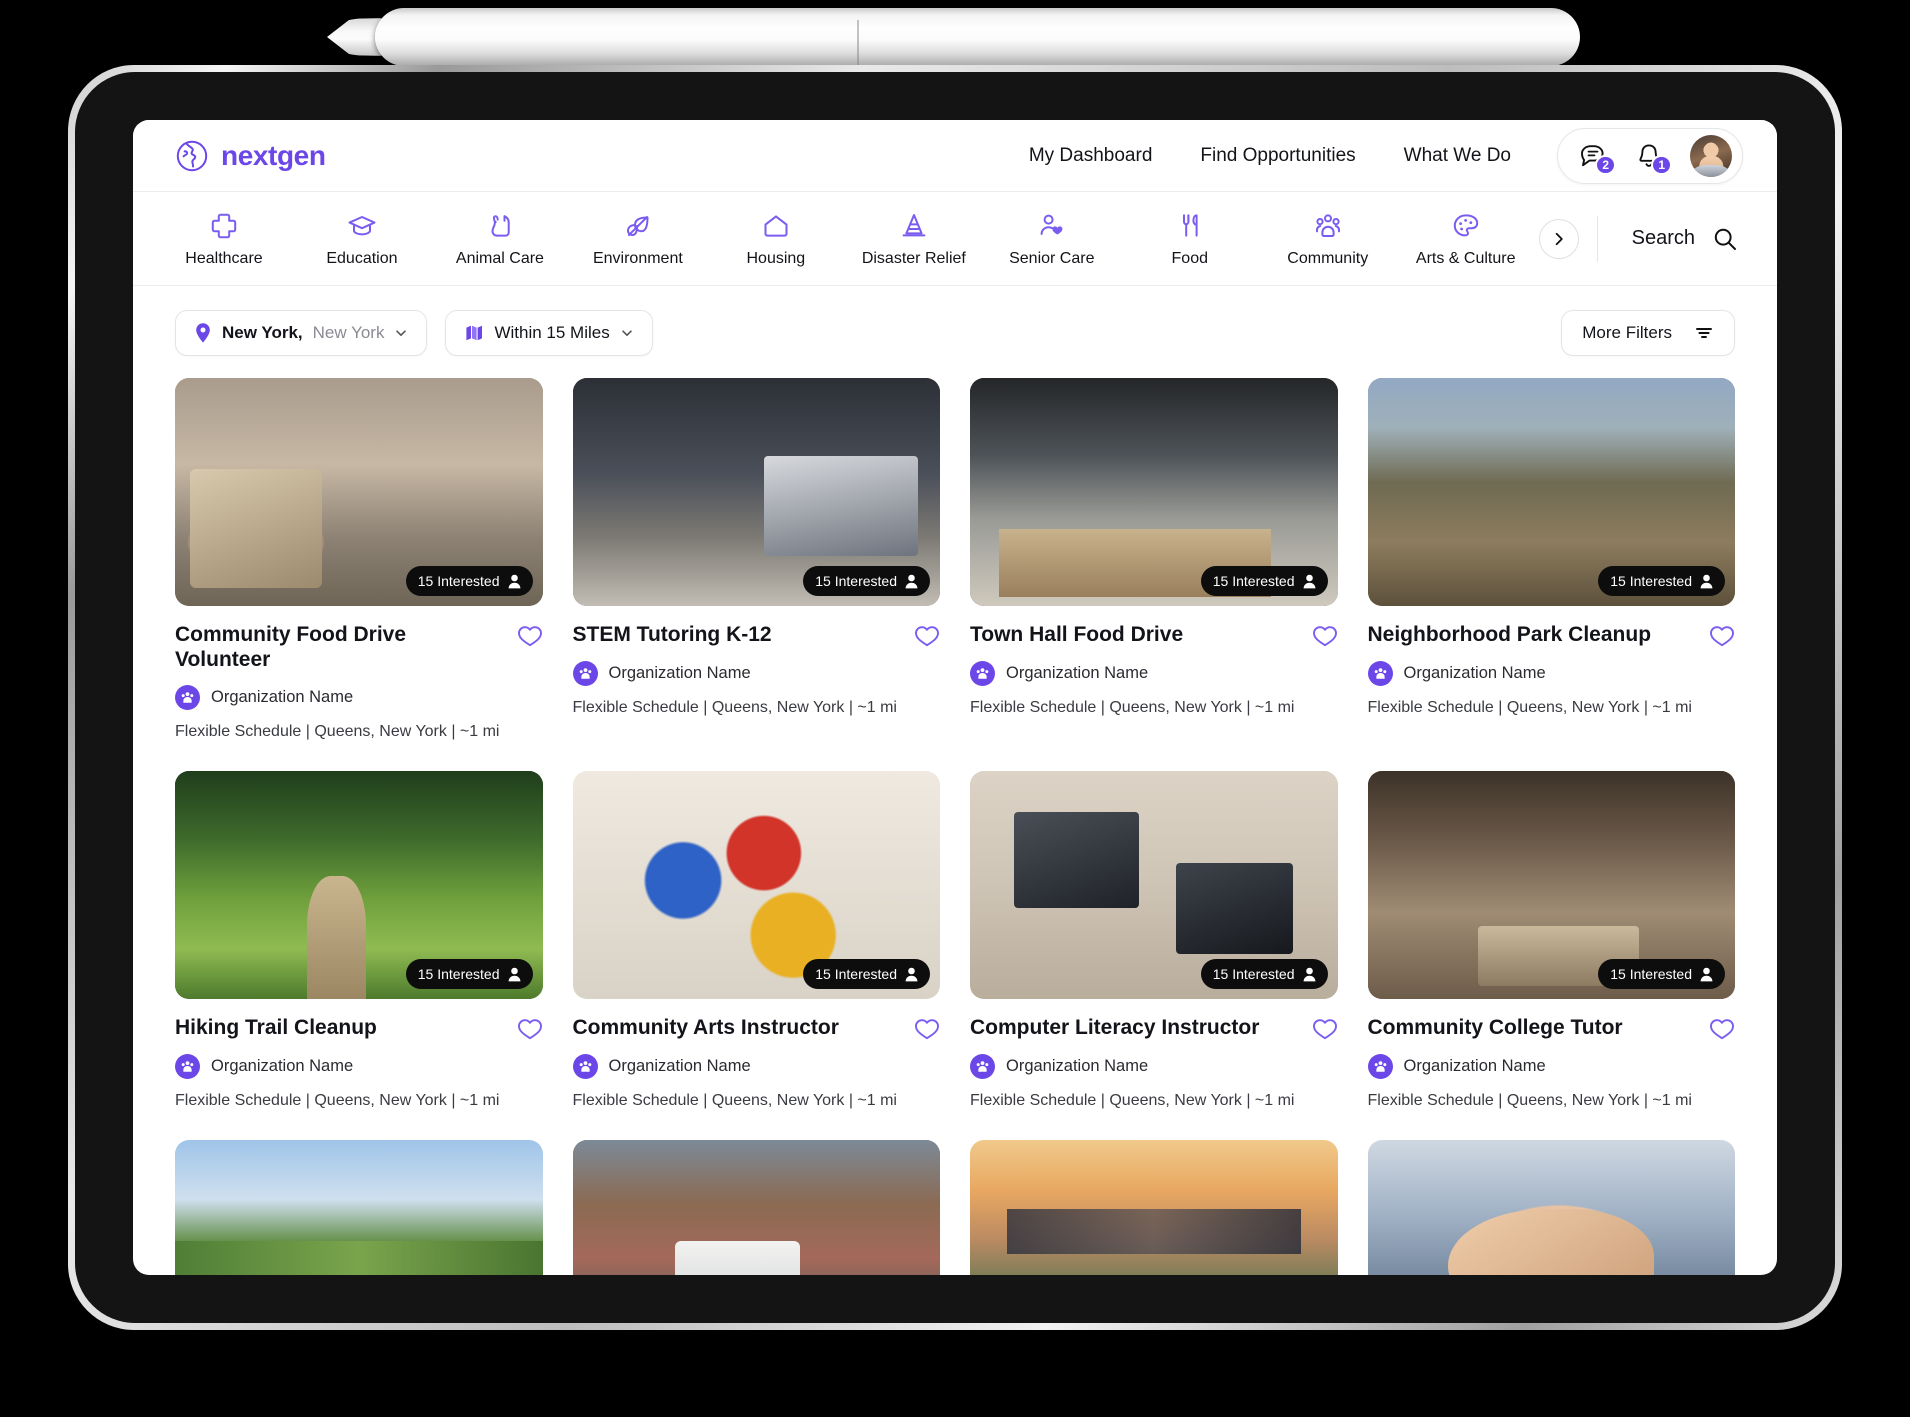 The height and width of the screenshot is (1417, 1910). I want to click on category-item-disaster-relief: Disaster Relief, so click(914, 239).